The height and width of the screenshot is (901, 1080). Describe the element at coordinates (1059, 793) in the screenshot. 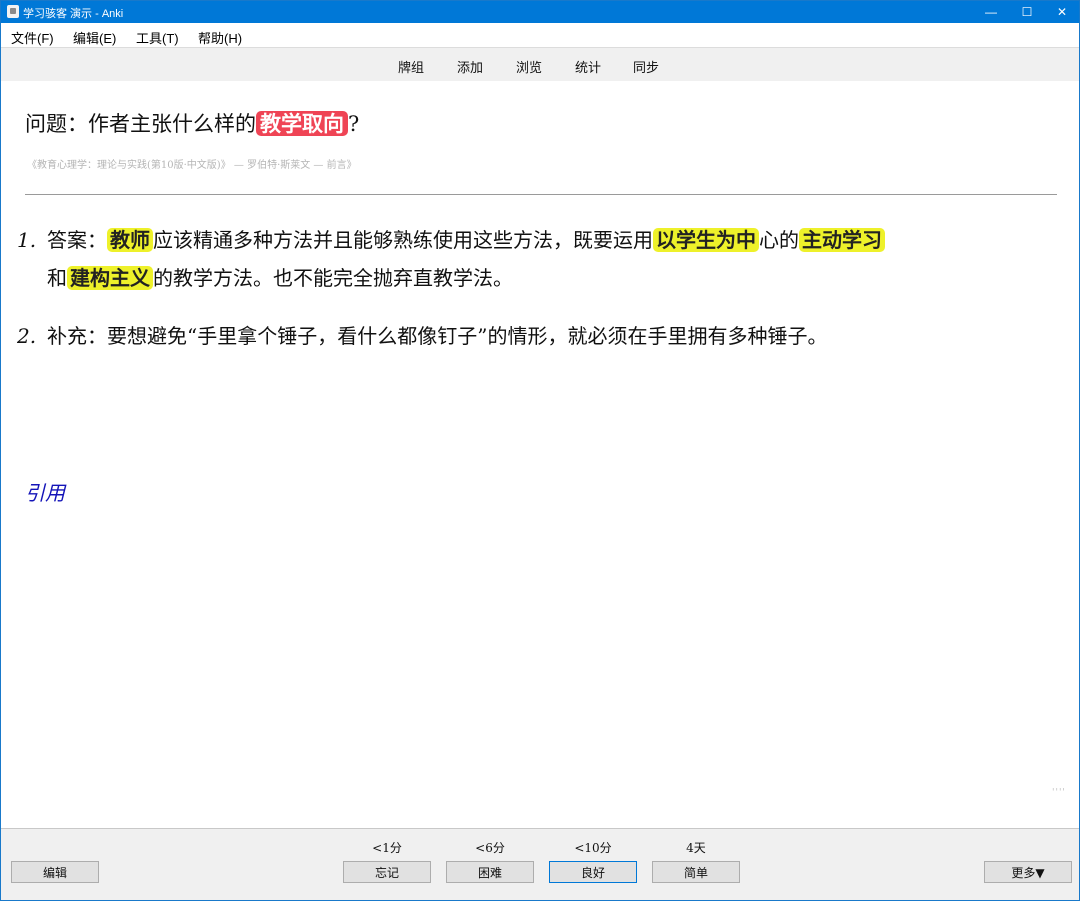

I see `resize-grip-icon: ''''` at that location.